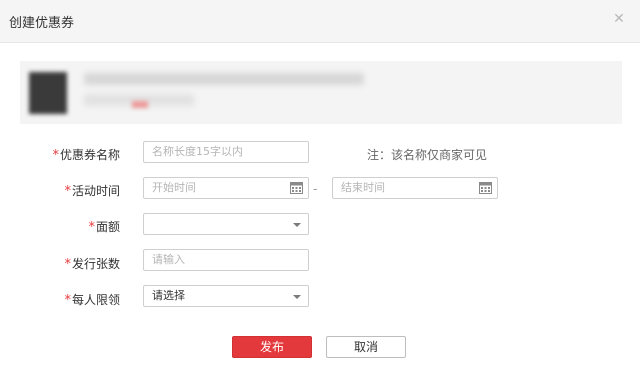 This screenshot has height=382, width=640. Describe the element at coordinates (363, 187) in the screenshot. I see `end-time-placeholder: 结束时间` at that location.